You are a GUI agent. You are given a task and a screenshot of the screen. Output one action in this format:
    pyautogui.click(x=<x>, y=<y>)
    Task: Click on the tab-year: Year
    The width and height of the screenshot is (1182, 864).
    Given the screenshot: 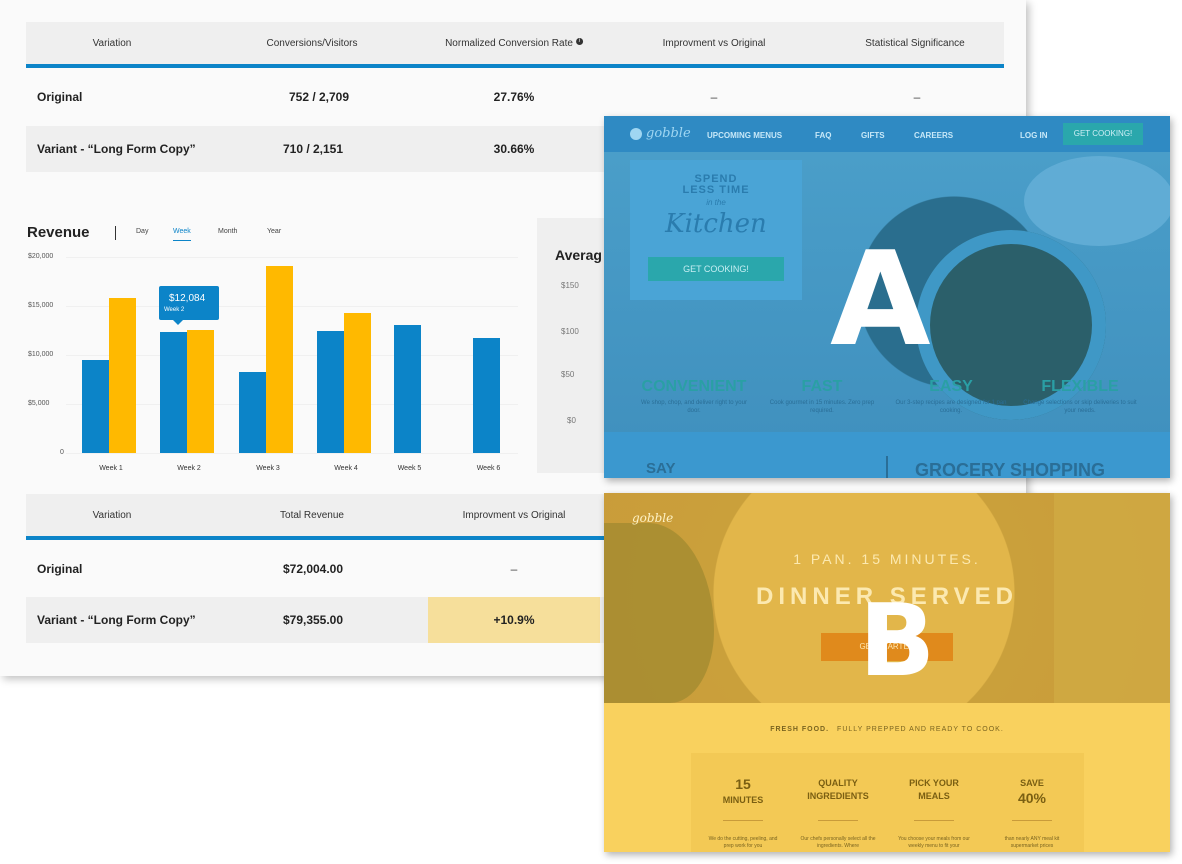 What is the action you would take?
    pyautogui.click(x=274, y=231)
    